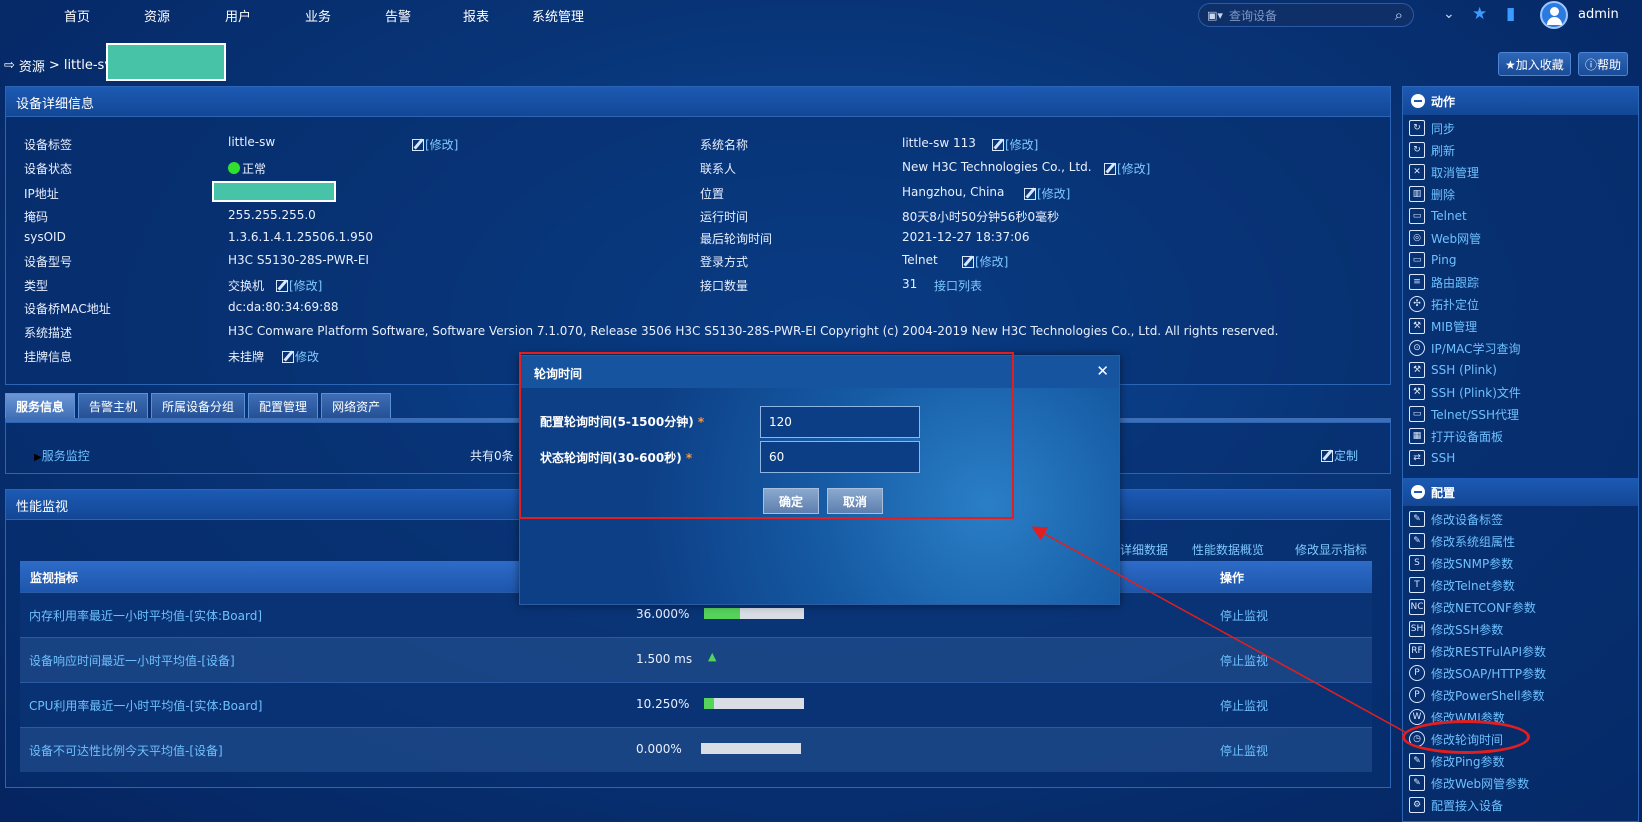 This screenshot has height=822, width=1642. What do you see at coordinates (1399, 15) in the screenshot?
I see `search-icon: ⌕` at bounding box center [1399, 15].